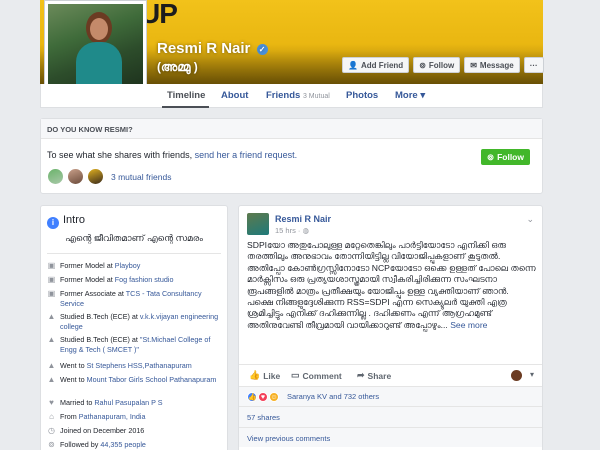  I want to click on tab-more: More ▾, so click(410, 95).